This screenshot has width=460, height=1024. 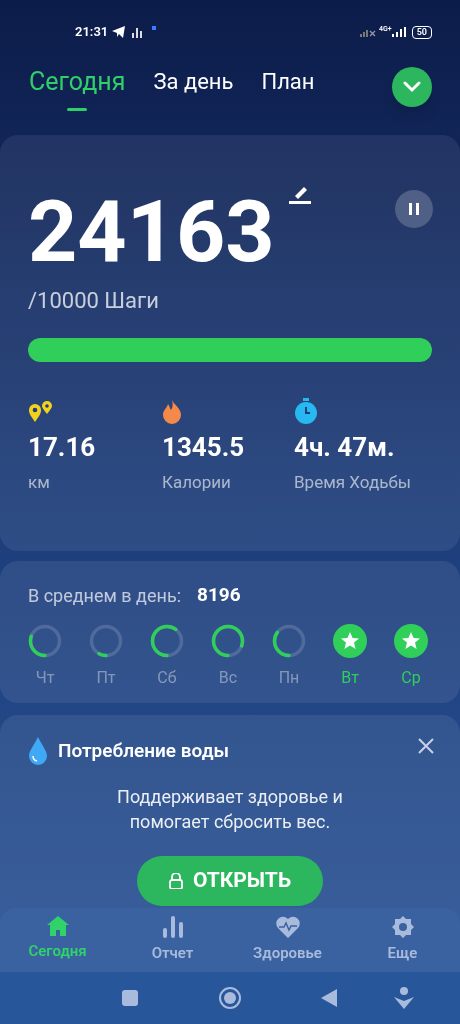 I want to click on nav-tab: Отчет, so click(x=172, y=944).